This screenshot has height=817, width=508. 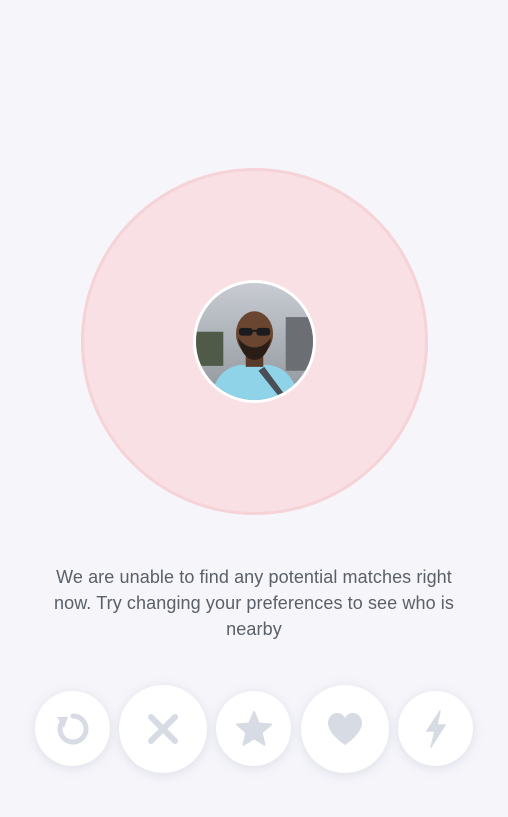 I want to click on star-icon, so click(x=253, y=728).